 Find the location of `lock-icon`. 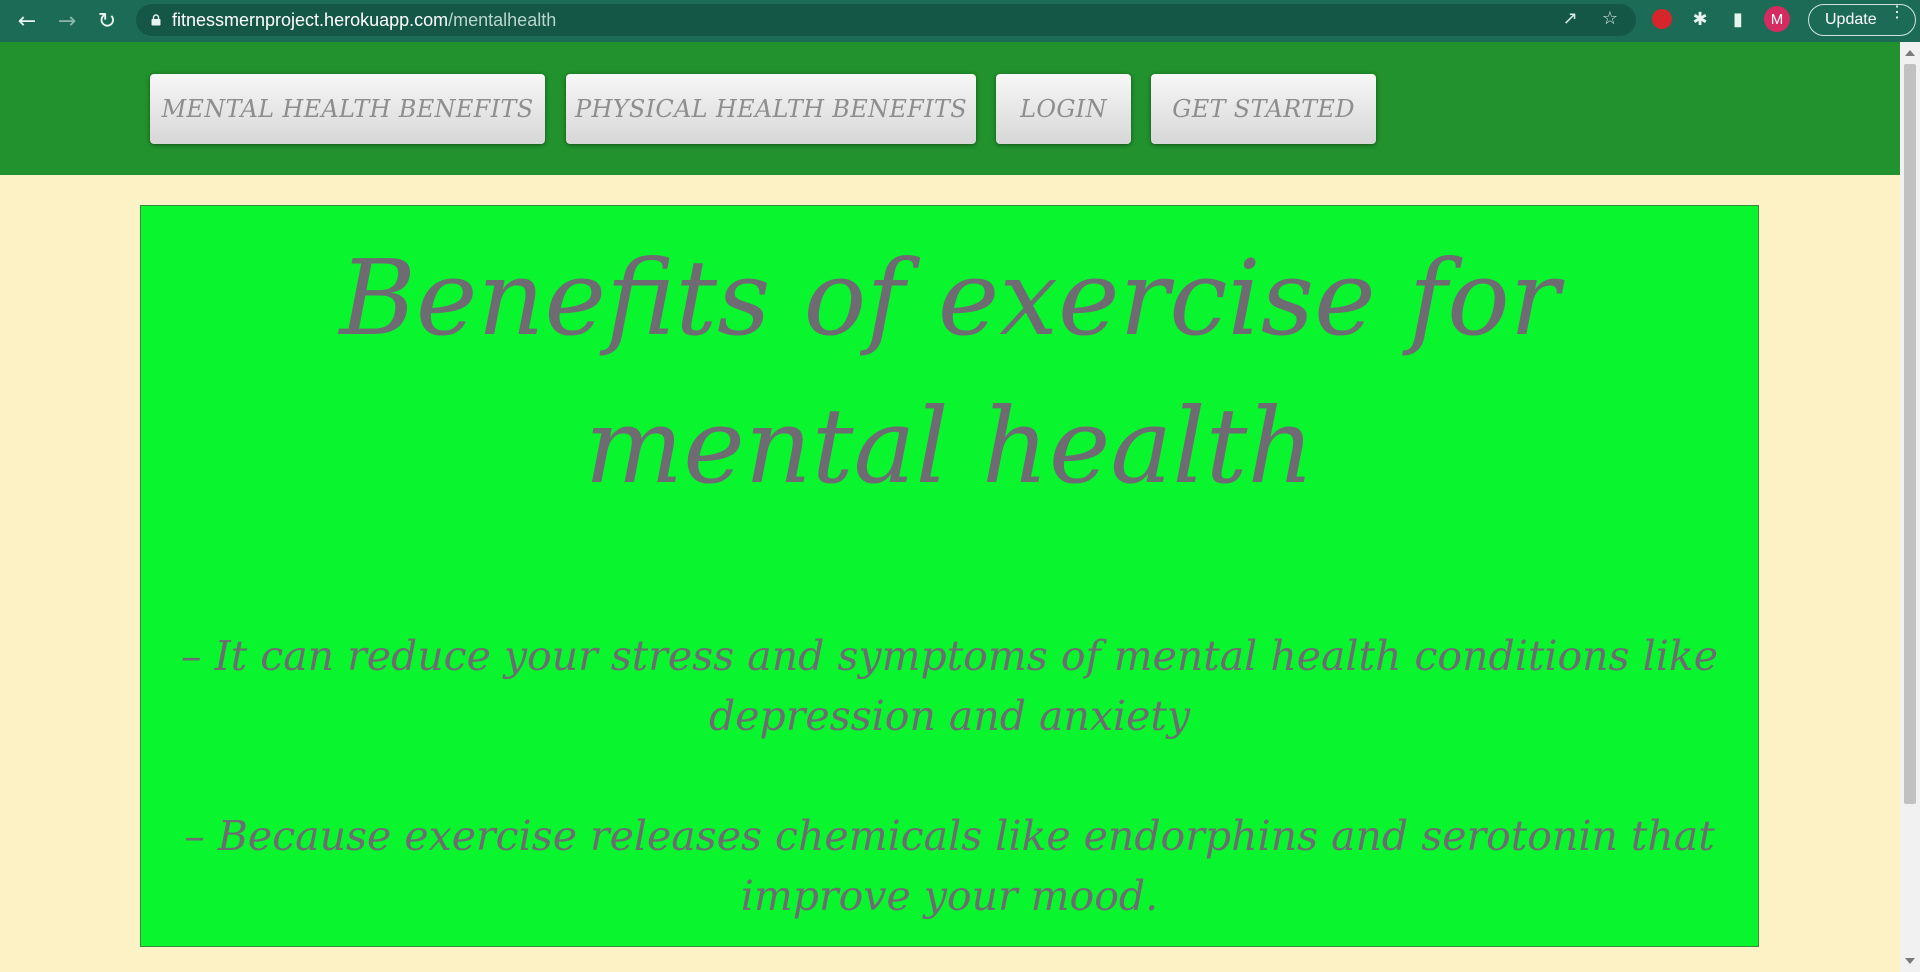

lock-icon is located at coordinates (156, 20).